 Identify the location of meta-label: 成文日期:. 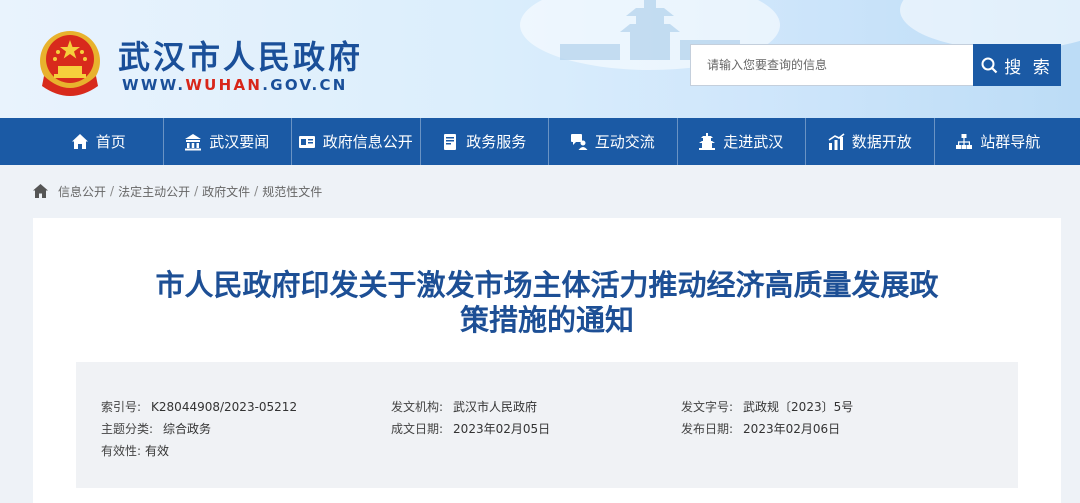
(417, 429).